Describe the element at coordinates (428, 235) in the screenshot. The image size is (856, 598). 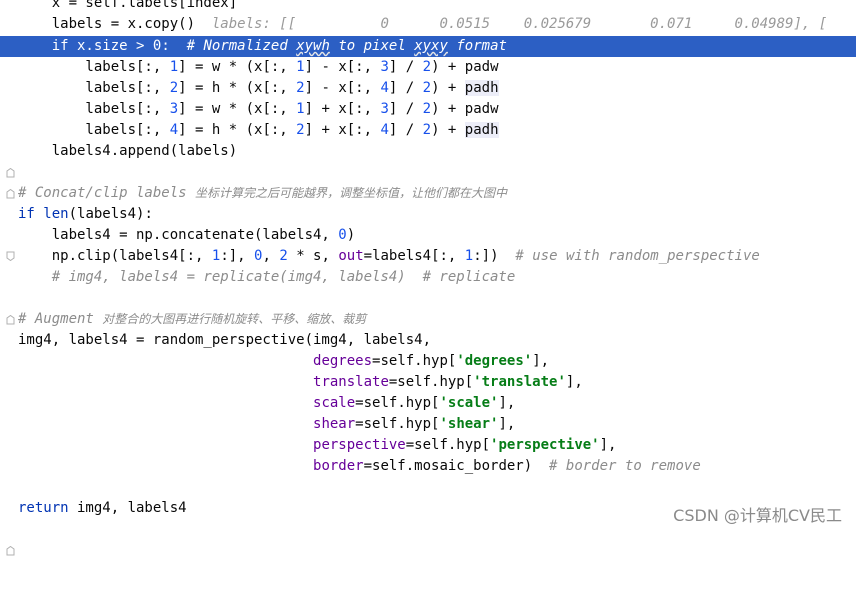
I see `code-line: labels4 = np.concatenate(labels4, 0)` at that location.